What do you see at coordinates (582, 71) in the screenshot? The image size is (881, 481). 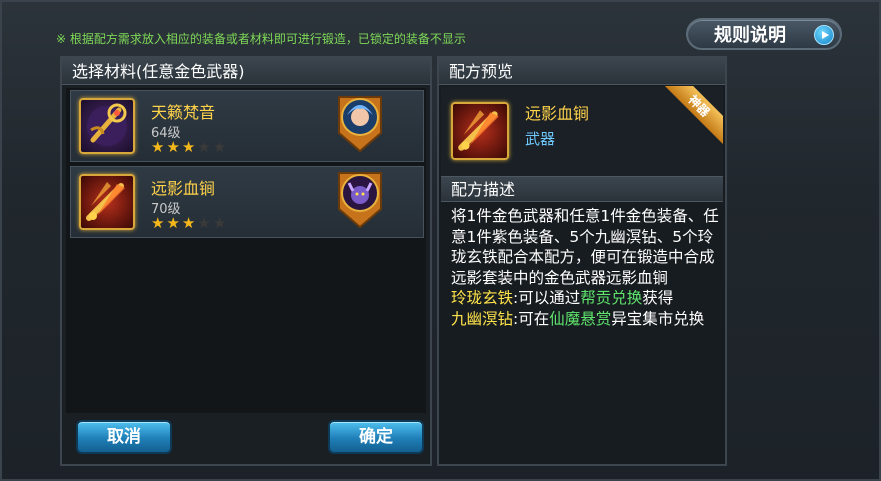 I see `preview-title: 配方预览` at bounding box center [582, 71].